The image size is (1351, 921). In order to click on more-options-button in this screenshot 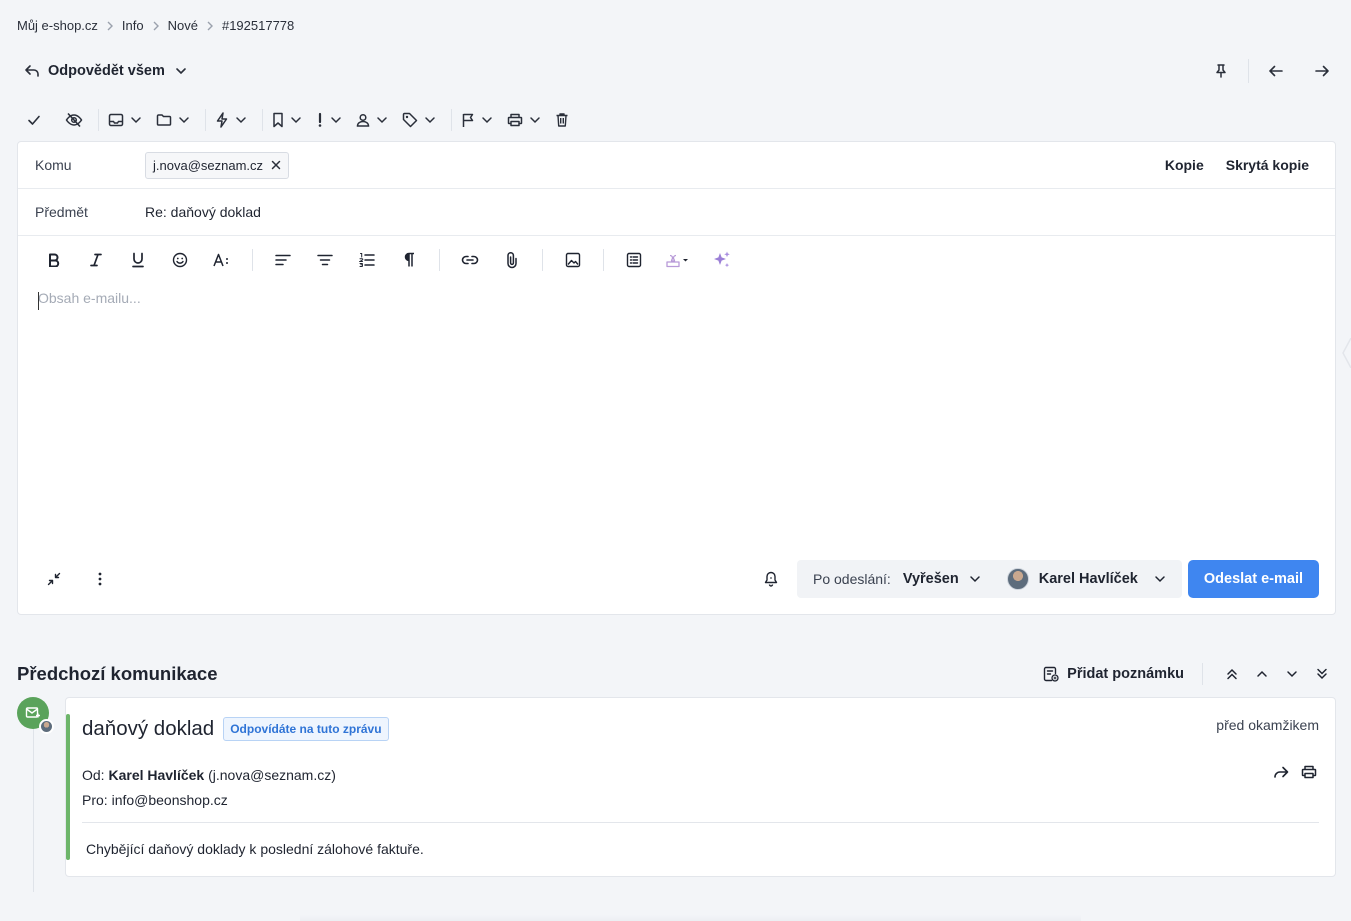, I will do `click(100, 579)`.